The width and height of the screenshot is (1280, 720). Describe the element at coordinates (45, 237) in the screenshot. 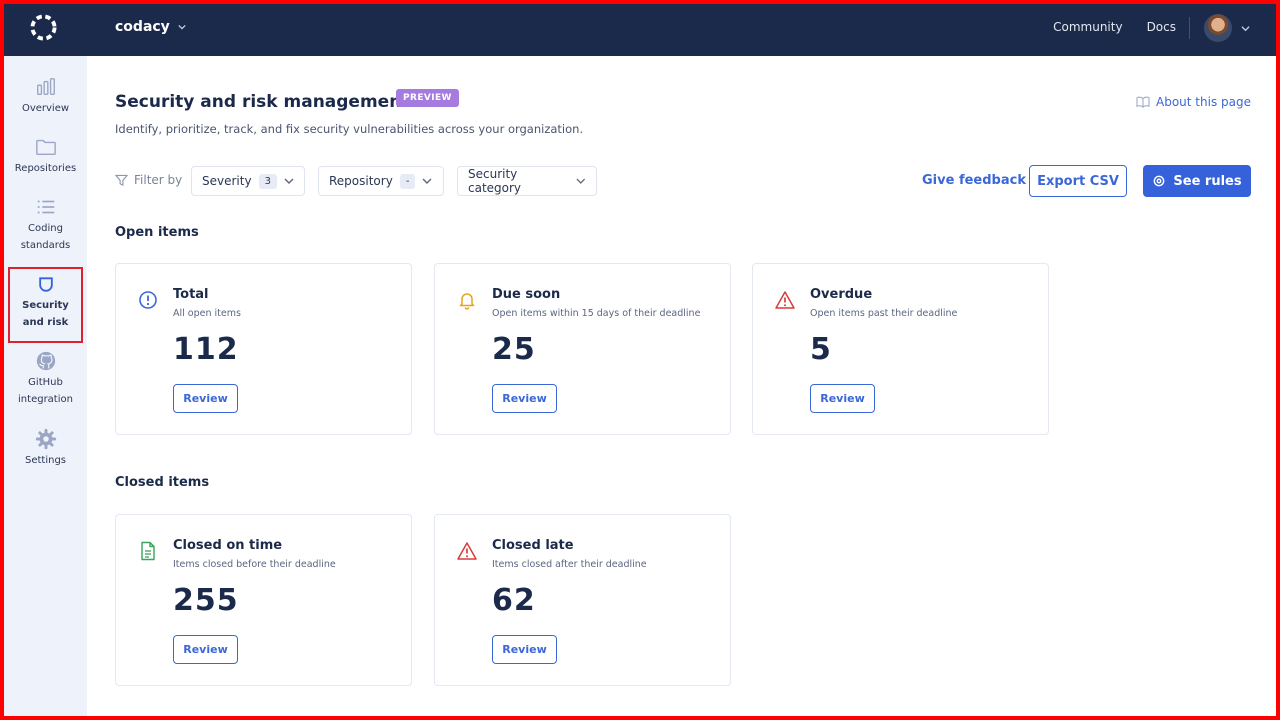

I see `sidebar-item-label: Coding standards` at that location.